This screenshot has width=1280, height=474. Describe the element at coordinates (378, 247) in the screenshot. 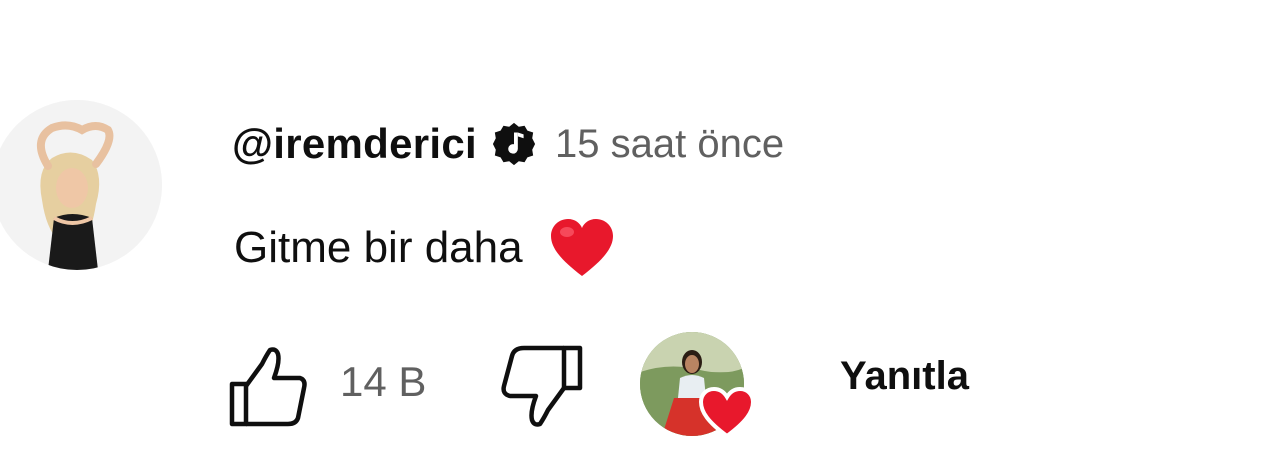

I see `comment-text: Gitme bir daha` at that location.